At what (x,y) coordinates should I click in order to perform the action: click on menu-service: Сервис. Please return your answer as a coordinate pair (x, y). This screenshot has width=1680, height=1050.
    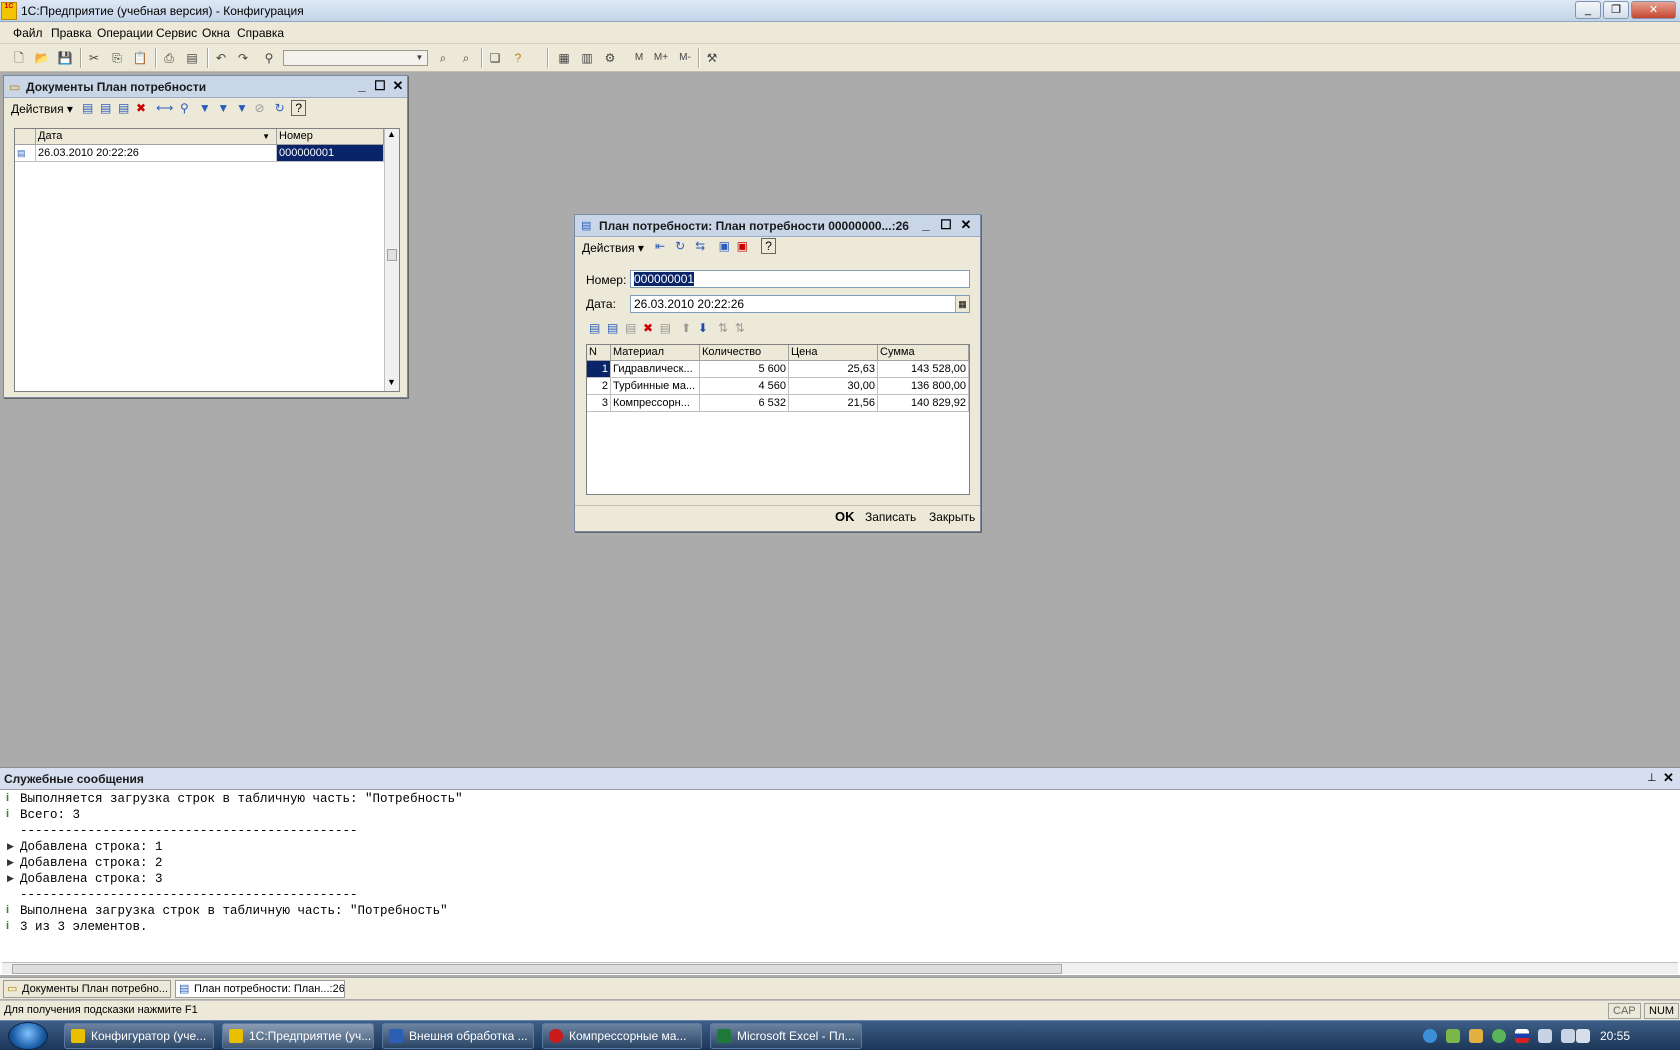
    Looking at the image, I should click on (176, 33).